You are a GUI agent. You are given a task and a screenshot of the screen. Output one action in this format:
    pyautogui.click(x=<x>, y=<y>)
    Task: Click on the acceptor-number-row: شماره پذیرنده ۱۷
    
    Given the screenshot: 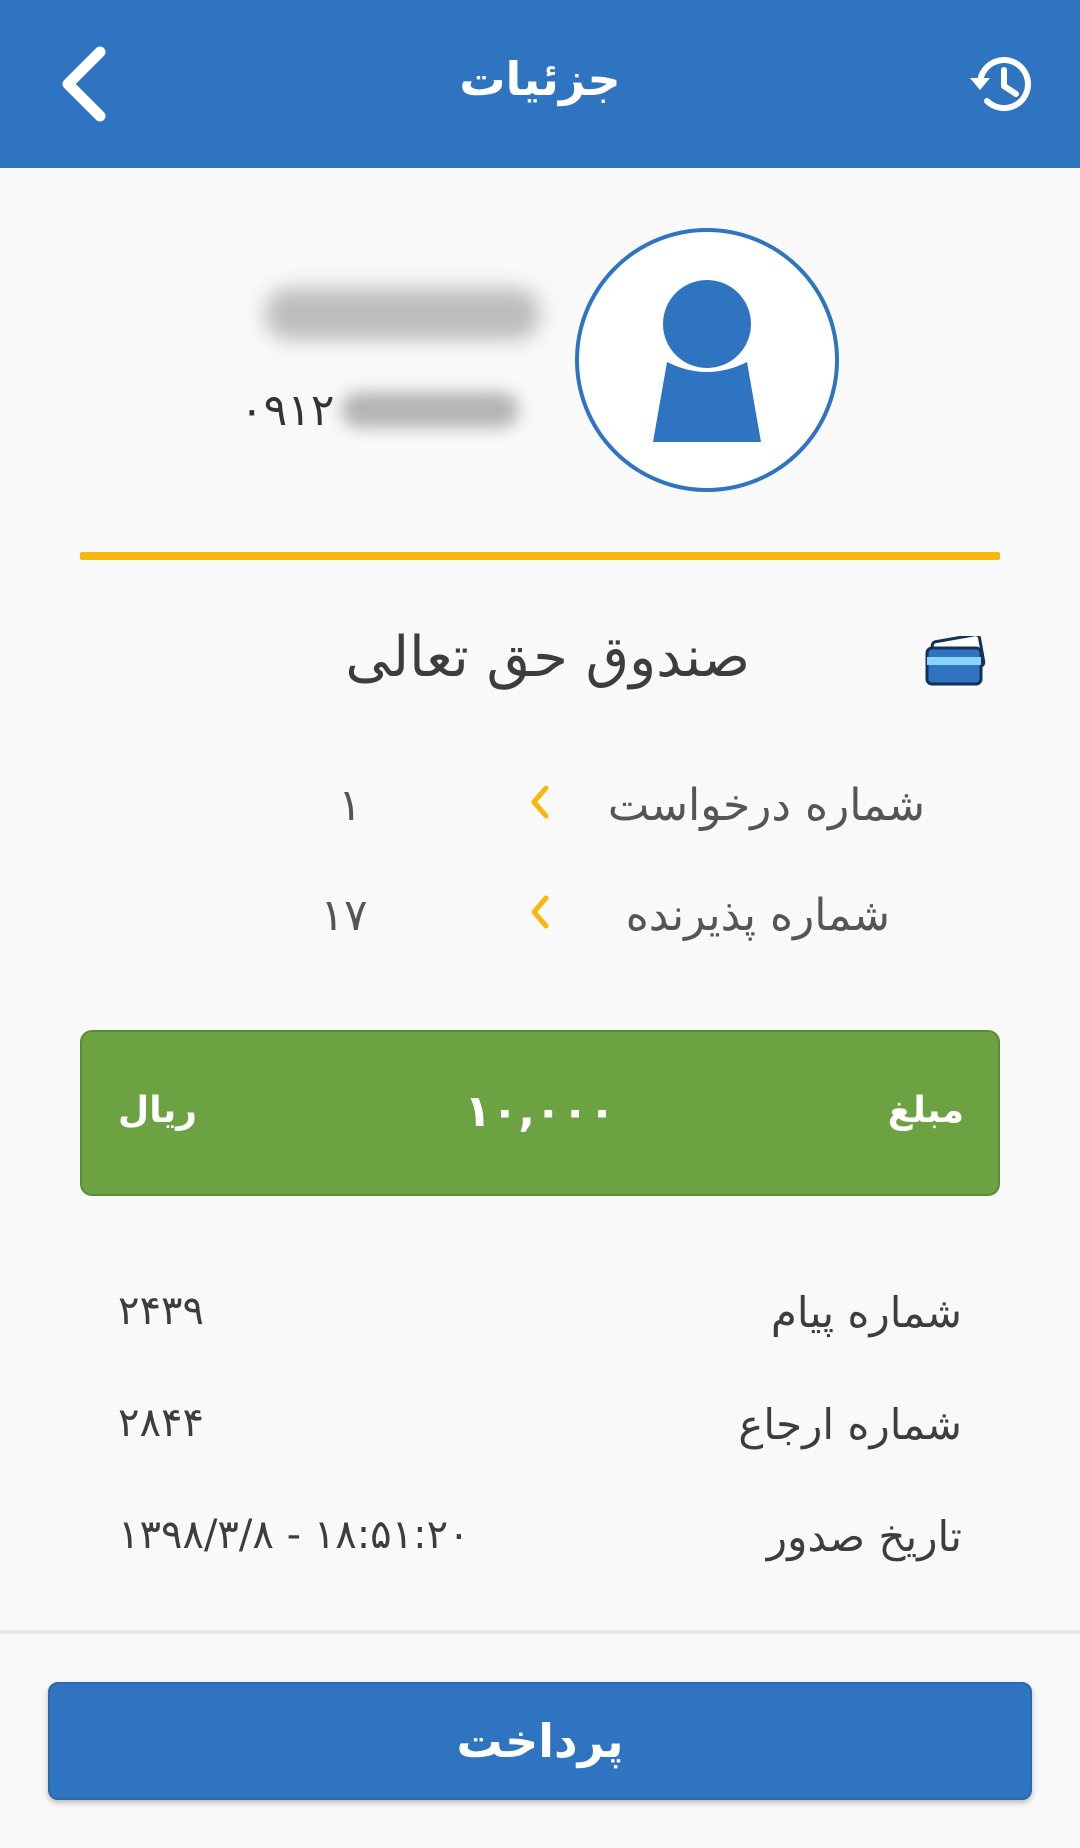 What is the action you would take?
    pyautogui.click(x=540, y=920)
    